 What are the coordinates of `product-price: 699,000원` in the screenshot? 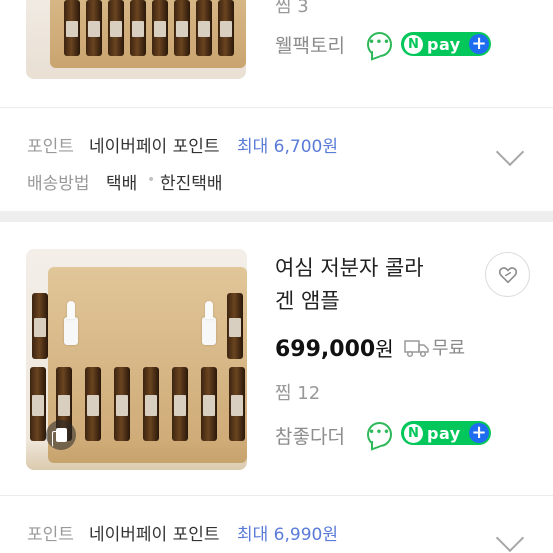 It's located at (334, 347).